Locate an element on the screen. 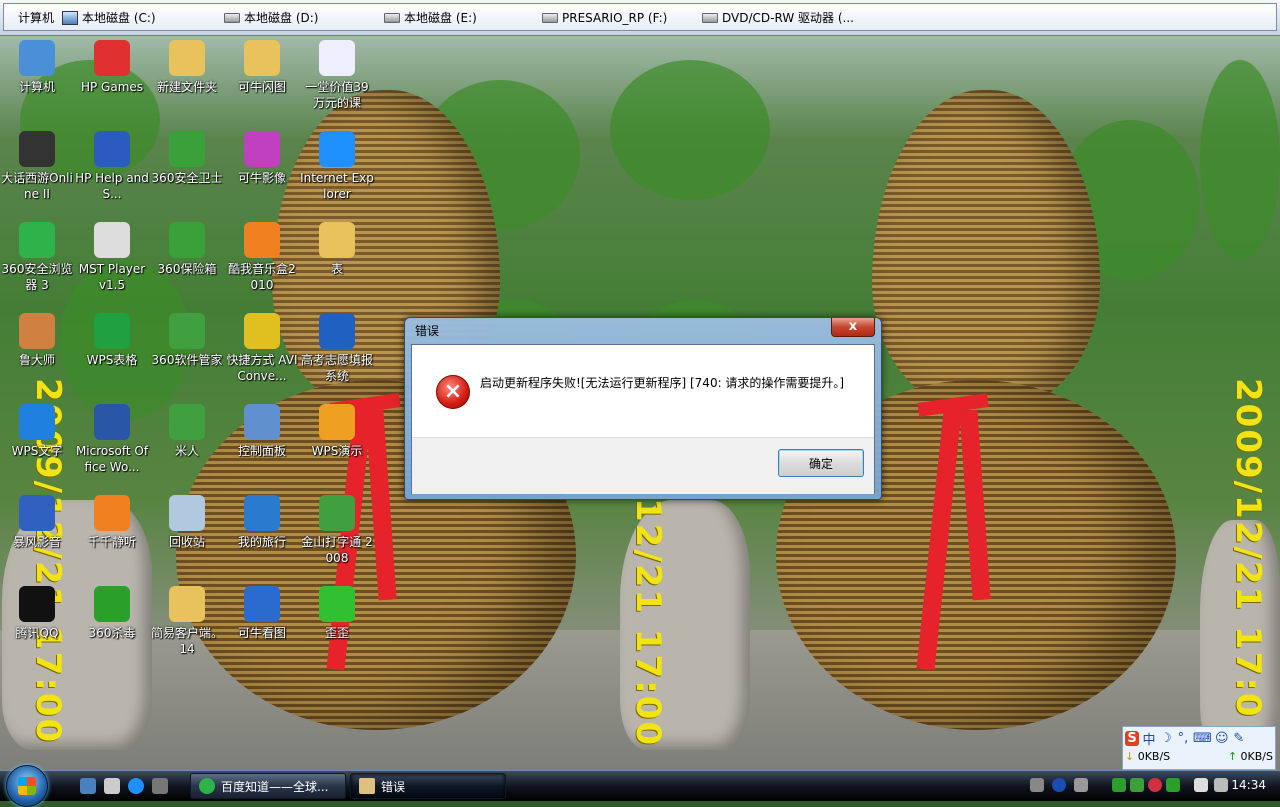  drive-icon is located at coordinates (232, 18).